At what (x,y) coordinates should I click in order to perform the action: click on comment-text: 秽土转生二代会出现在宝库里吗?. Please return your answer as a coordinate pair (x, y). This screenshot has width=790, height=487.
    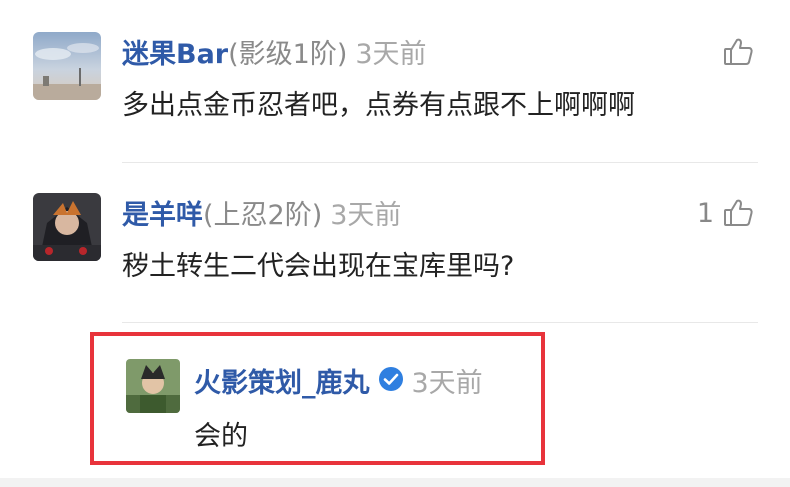
    Looking at the image, I should click on (318, 266).